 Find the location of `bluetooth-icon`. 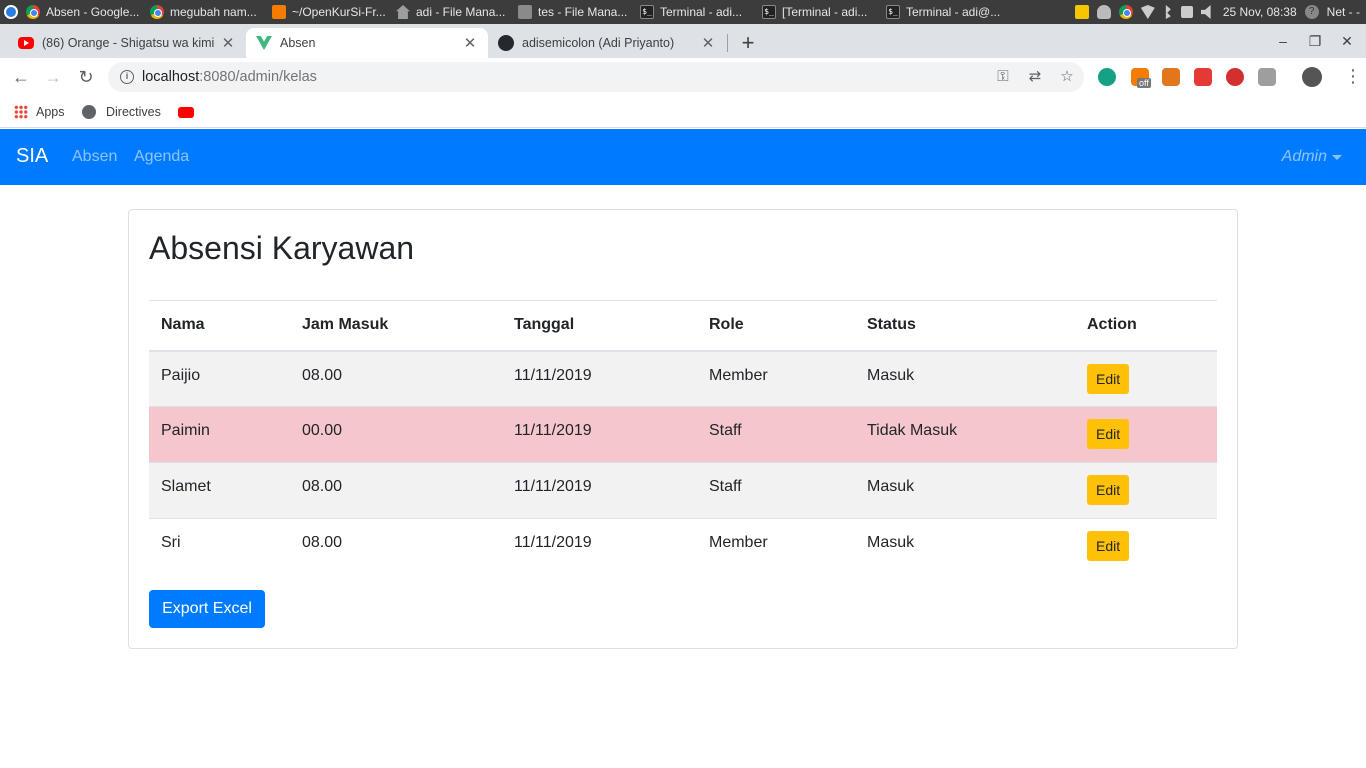

bluetooth-icon is located at coordinates (1168, 12).